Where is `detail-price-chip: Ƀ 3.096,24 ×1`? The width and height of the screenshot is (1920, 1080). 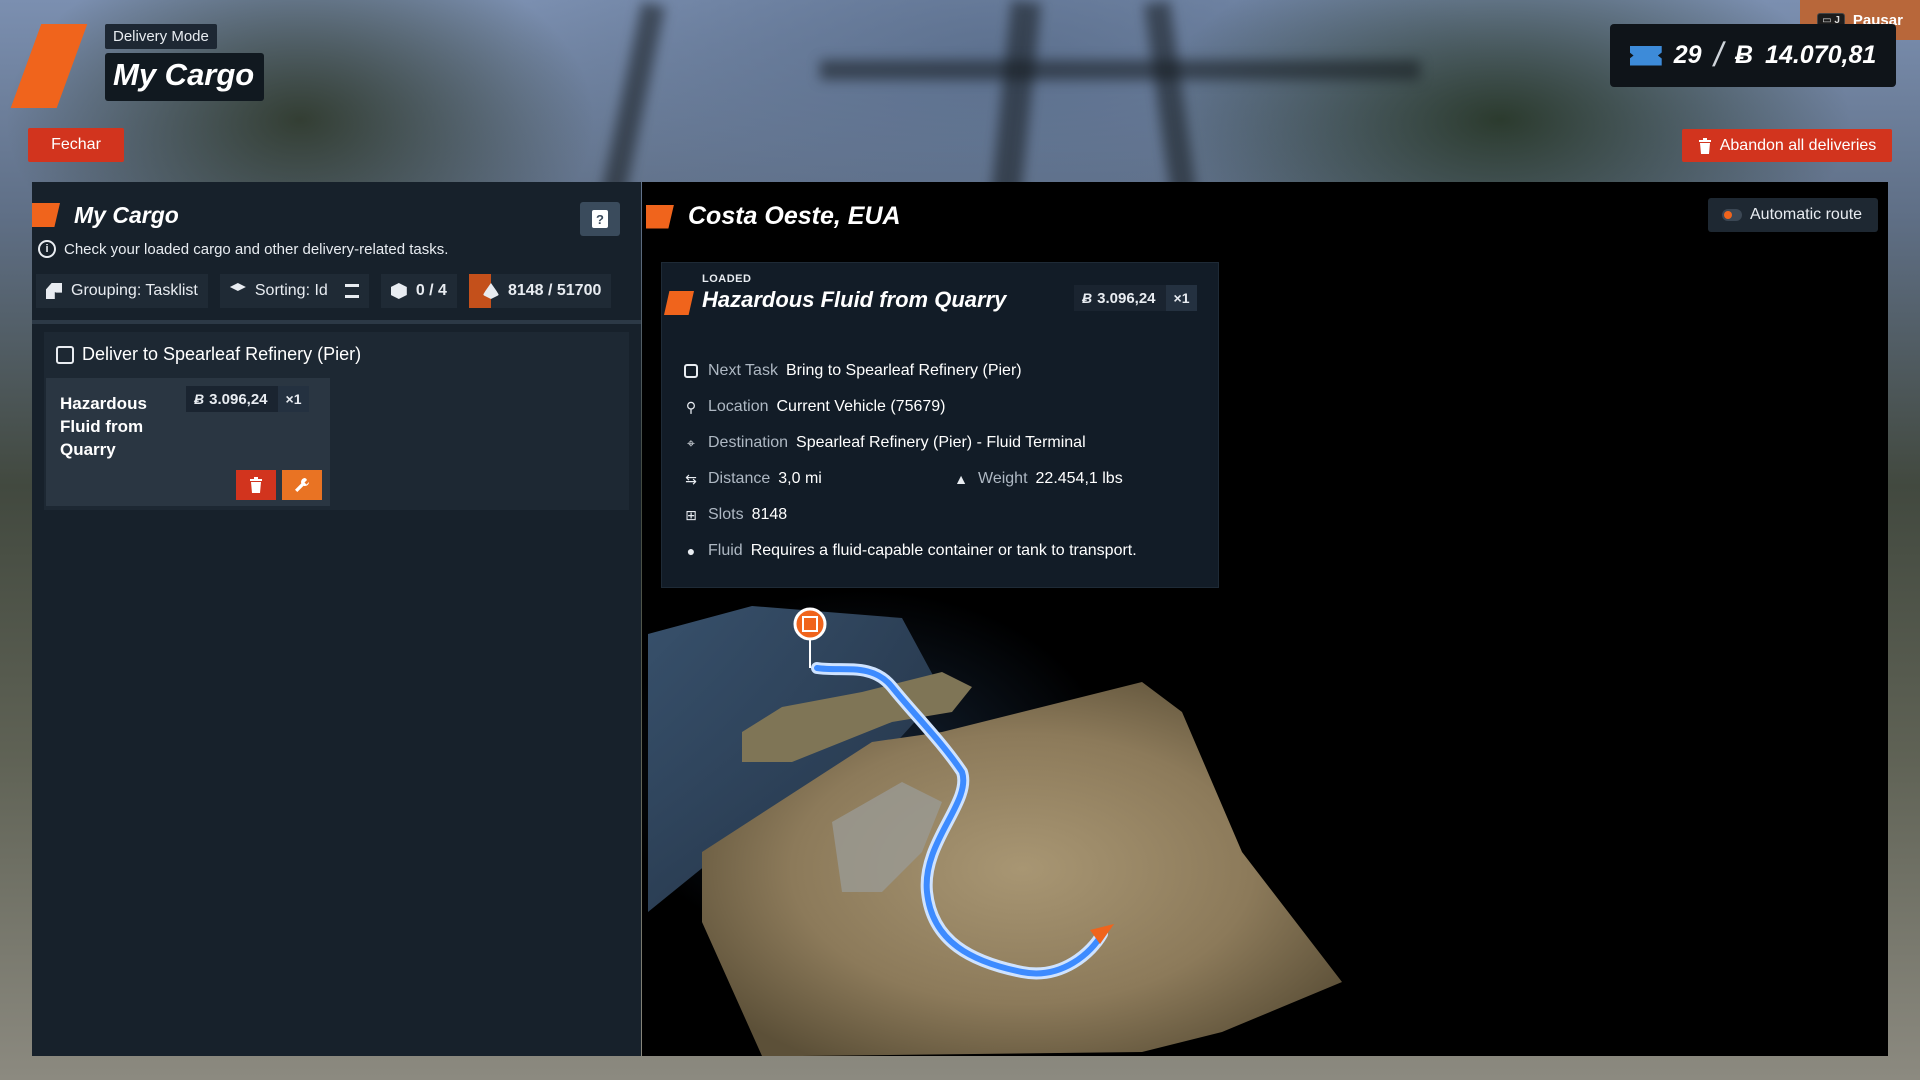
detail-price-chip: Ƀ 3.096,24 ×1 is located at coordinates (1136, 298).